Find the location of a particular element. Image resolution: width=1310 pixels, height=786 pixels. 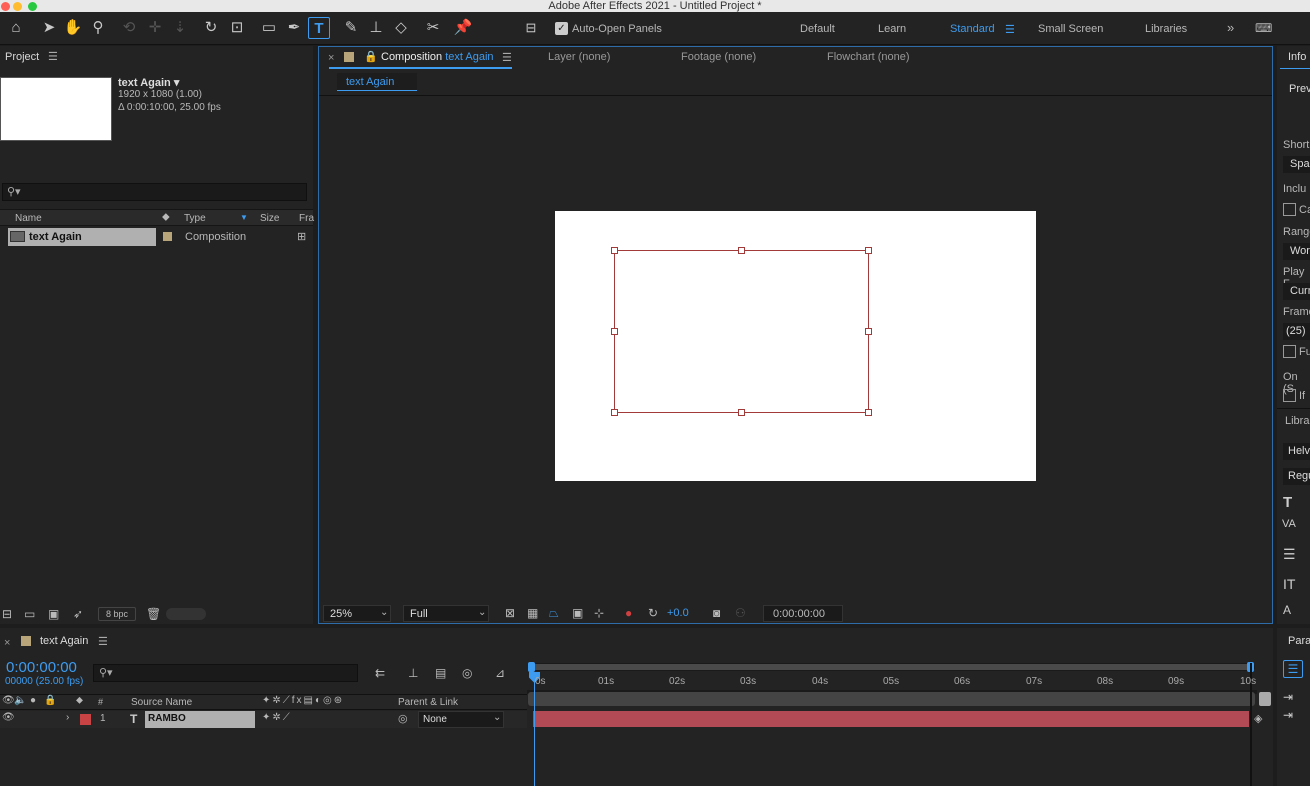

libraries-tab: Libra is located at coordinates (1297, 421).